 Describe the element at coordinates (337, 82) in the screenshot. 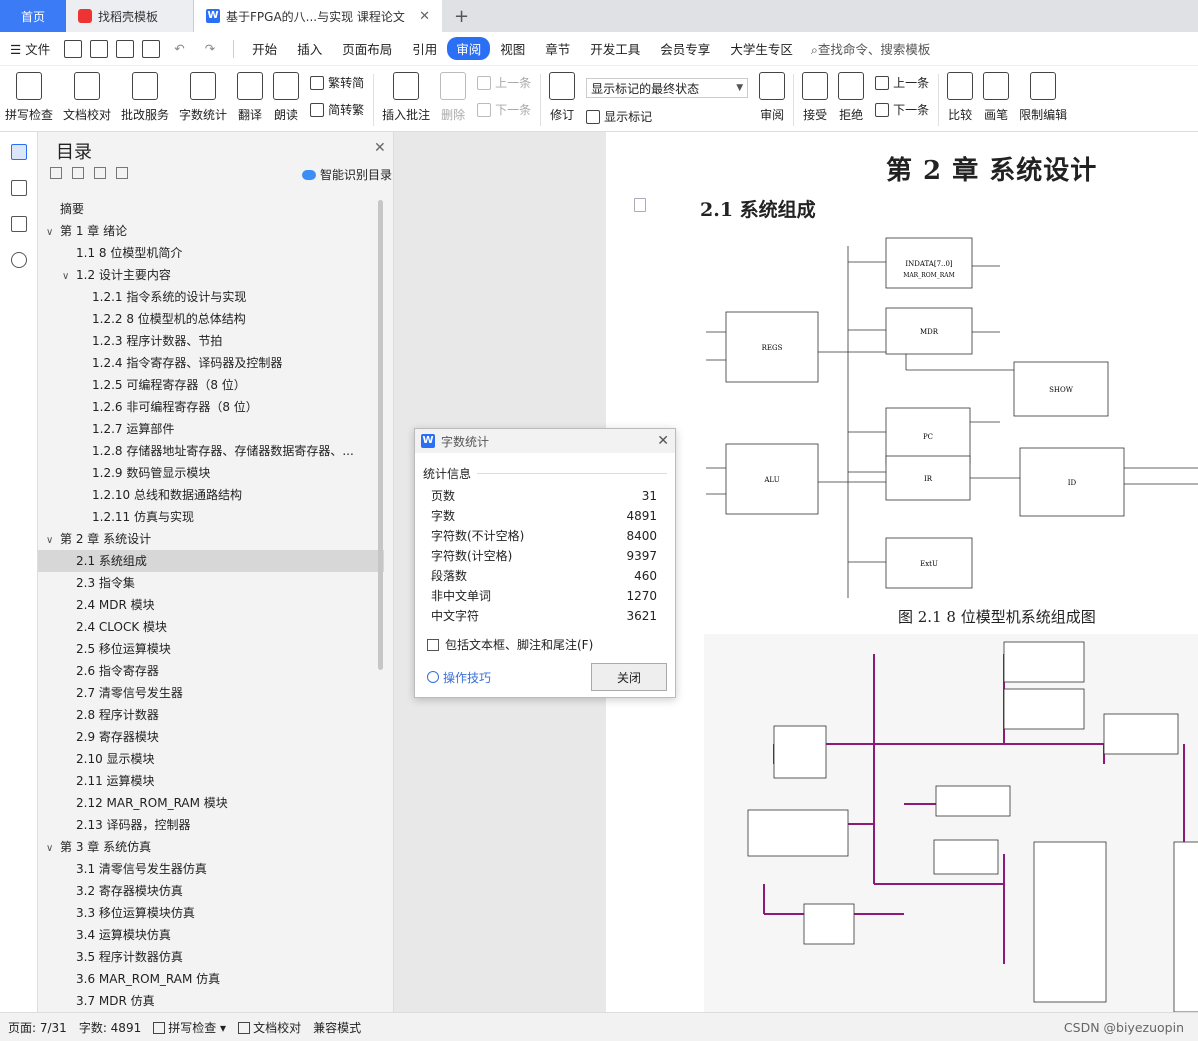

I see `trad-to-simp-button: 繁转简` at that location.